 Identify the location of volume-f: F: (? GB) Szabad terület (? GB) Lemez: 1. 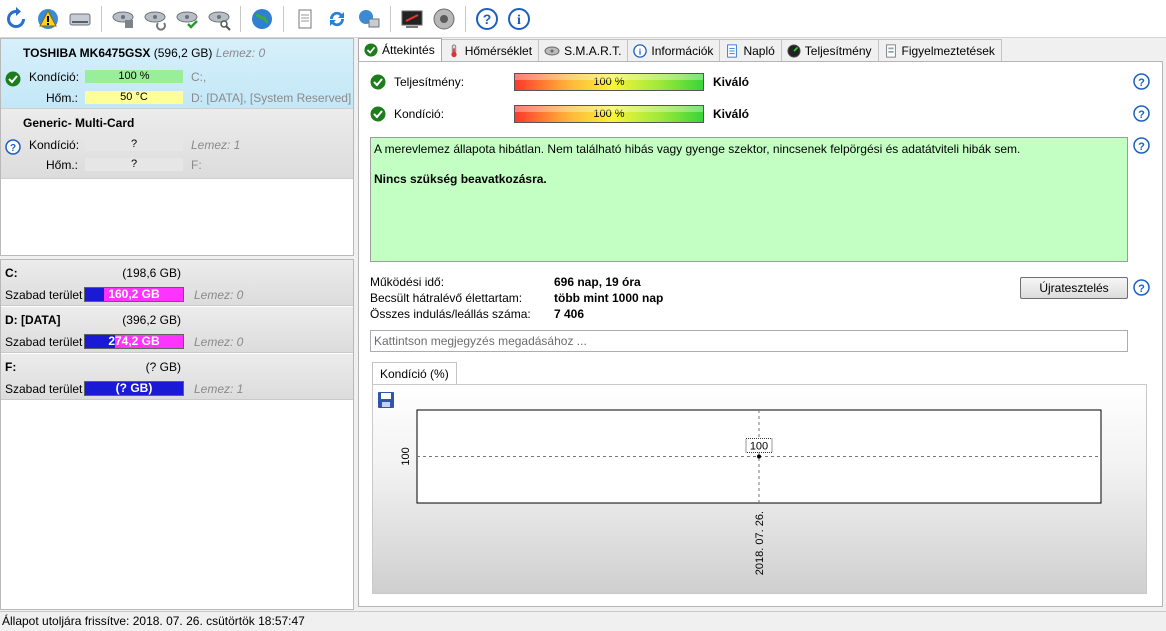
(177, 377).